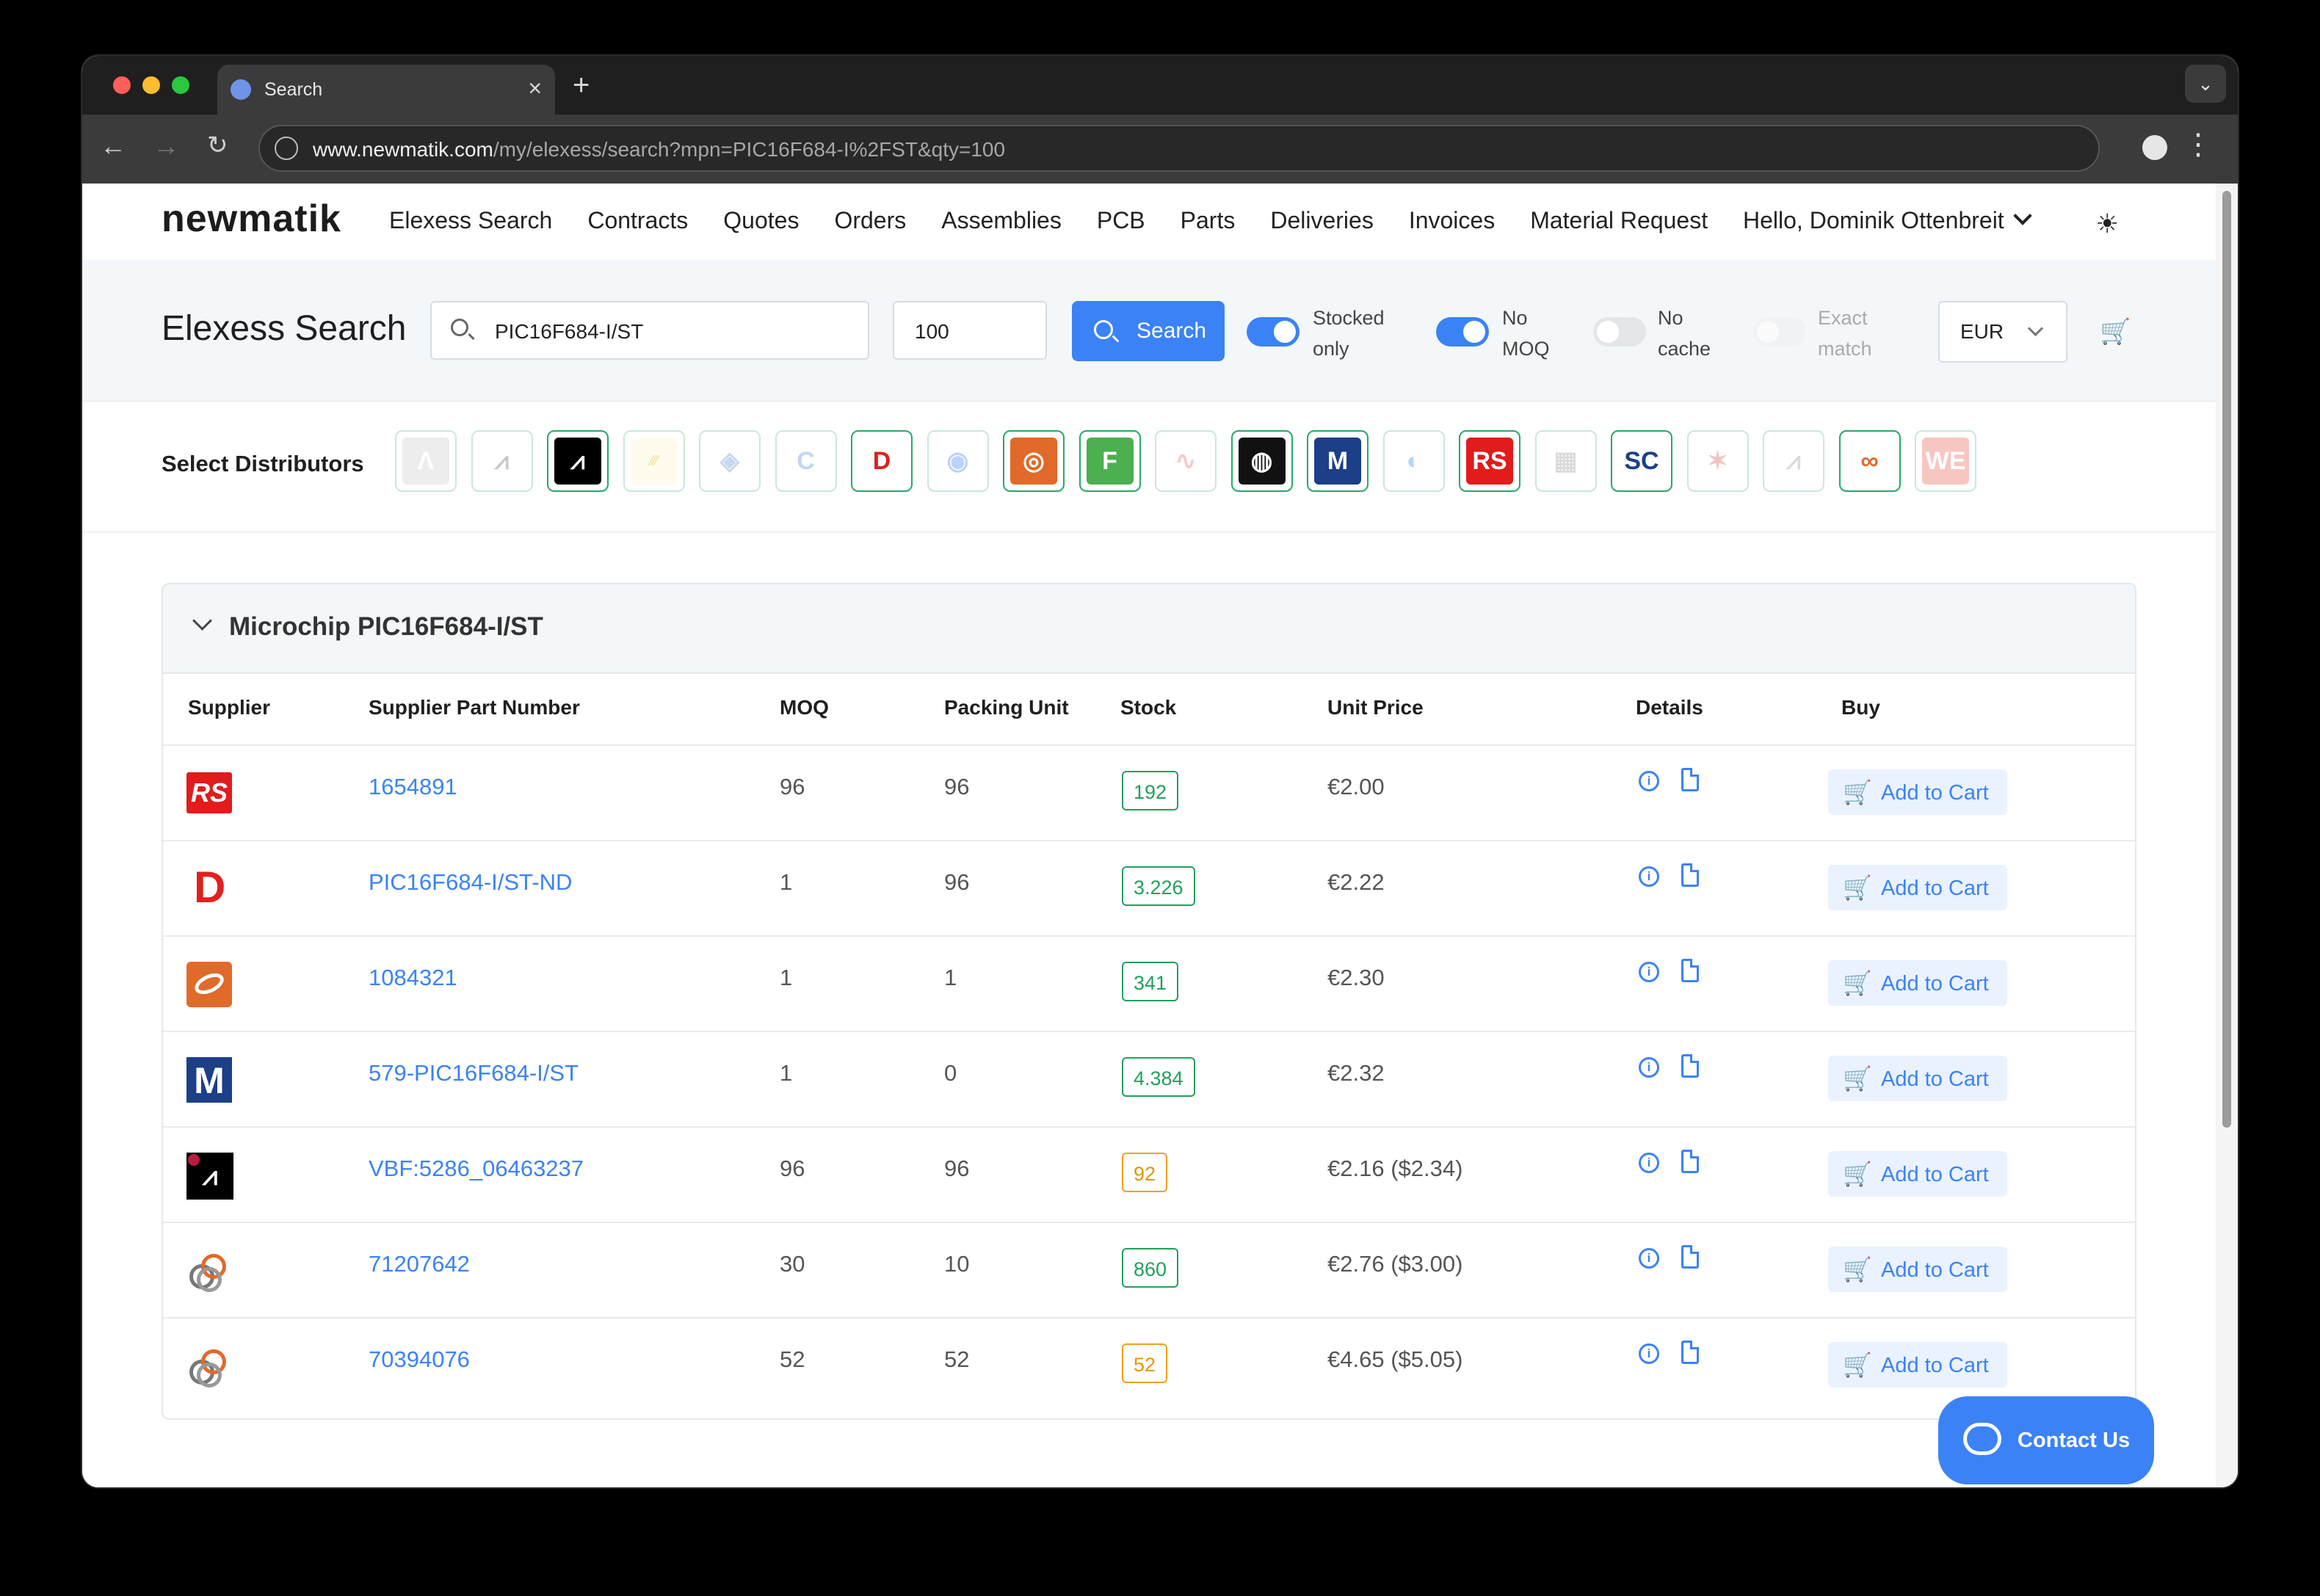  Describe the element at coordinates (535, 88) in the screenshot. I see `close-tab-icon: ×` at that location.